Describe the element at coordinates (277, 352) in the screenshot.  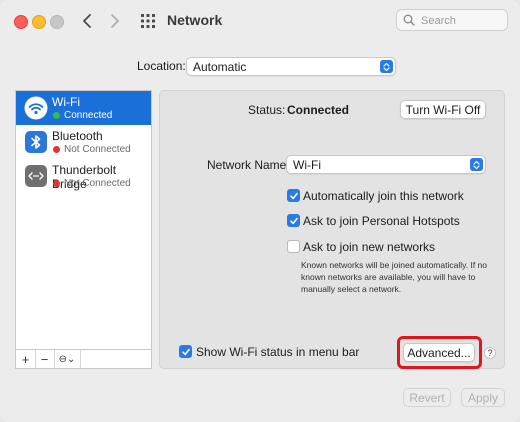
I see `show-wifi-status-label: Show Wi-Fi status in menu bar` at that location.